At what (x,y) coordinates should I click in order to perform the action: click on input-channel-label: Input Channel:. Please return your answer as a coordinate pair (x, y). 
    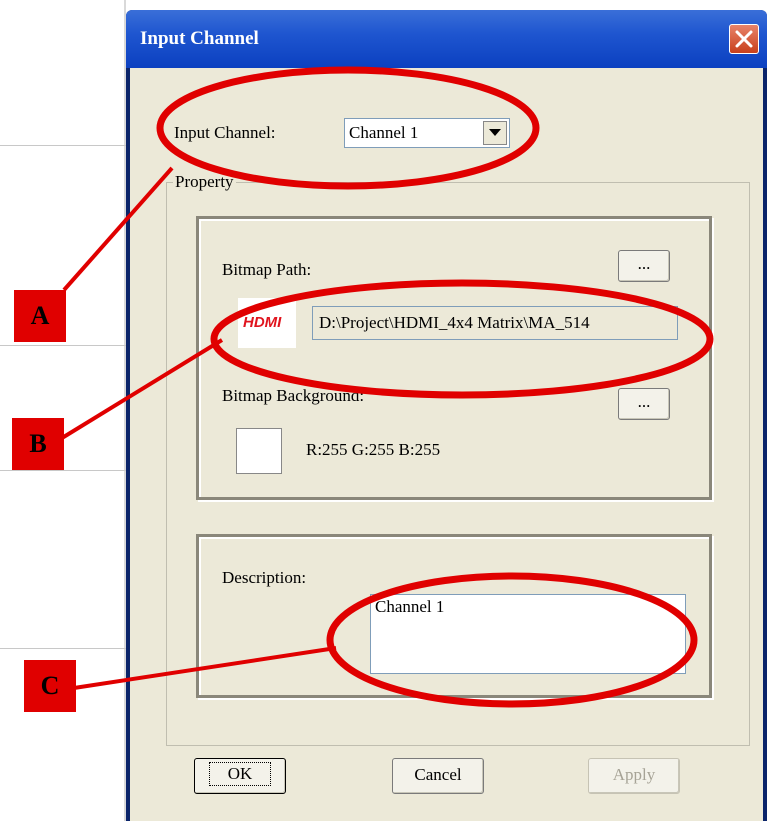
    Looking at the image, I should click on (225, 132).